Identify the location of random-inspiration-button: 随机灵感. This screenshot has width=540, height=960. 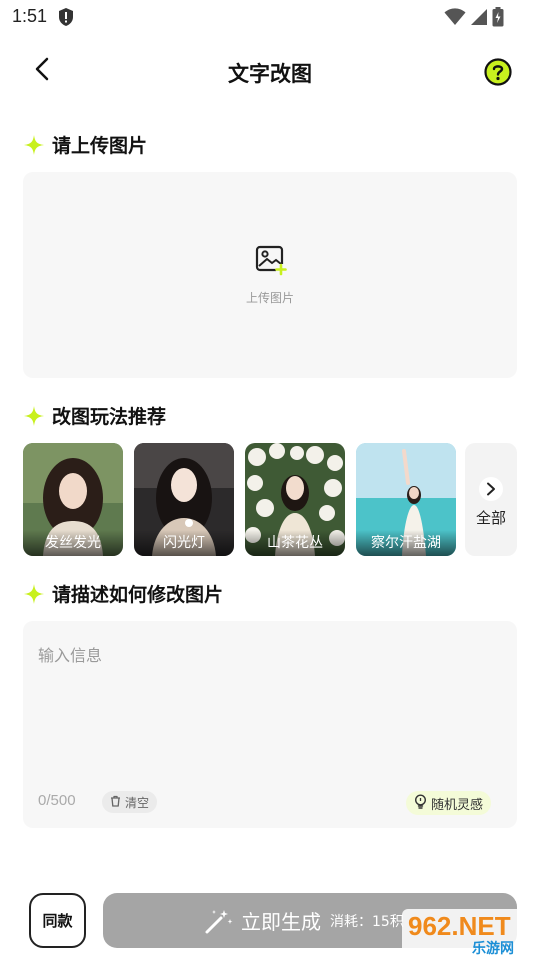
(448, 803).